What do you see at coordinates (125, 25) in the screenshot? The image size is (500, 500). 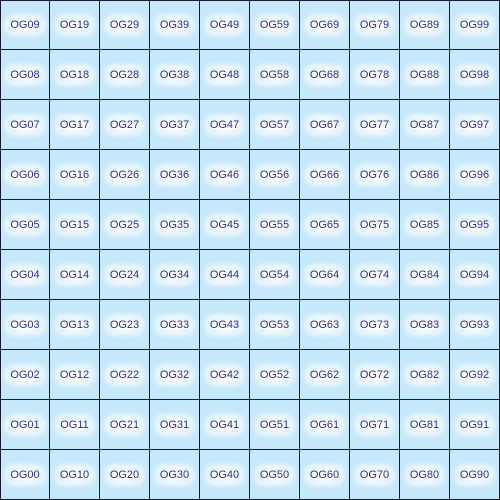 I see `map-tile: OG29` at bounding box center [125, 25].